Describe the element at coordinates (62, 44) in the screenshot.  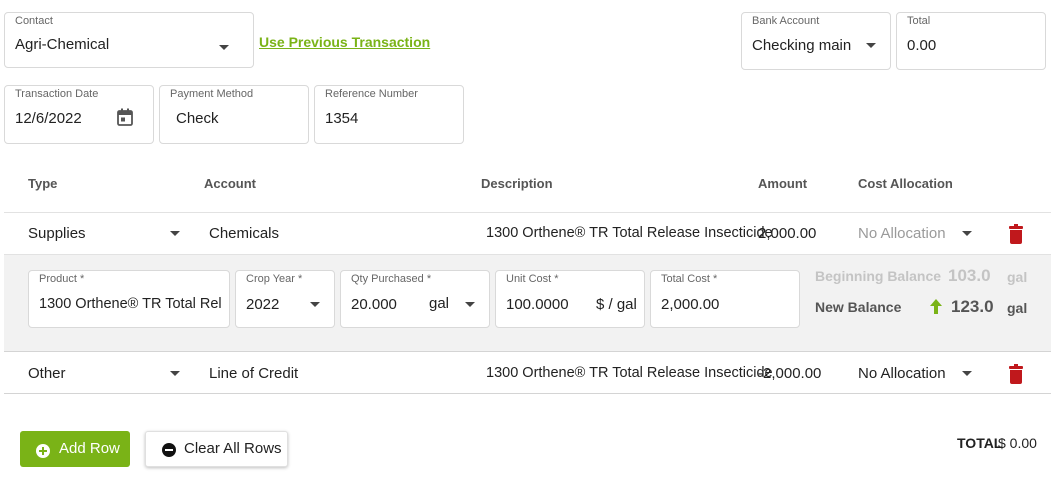
I see `contact-value: Agri-Chemical` at that location.